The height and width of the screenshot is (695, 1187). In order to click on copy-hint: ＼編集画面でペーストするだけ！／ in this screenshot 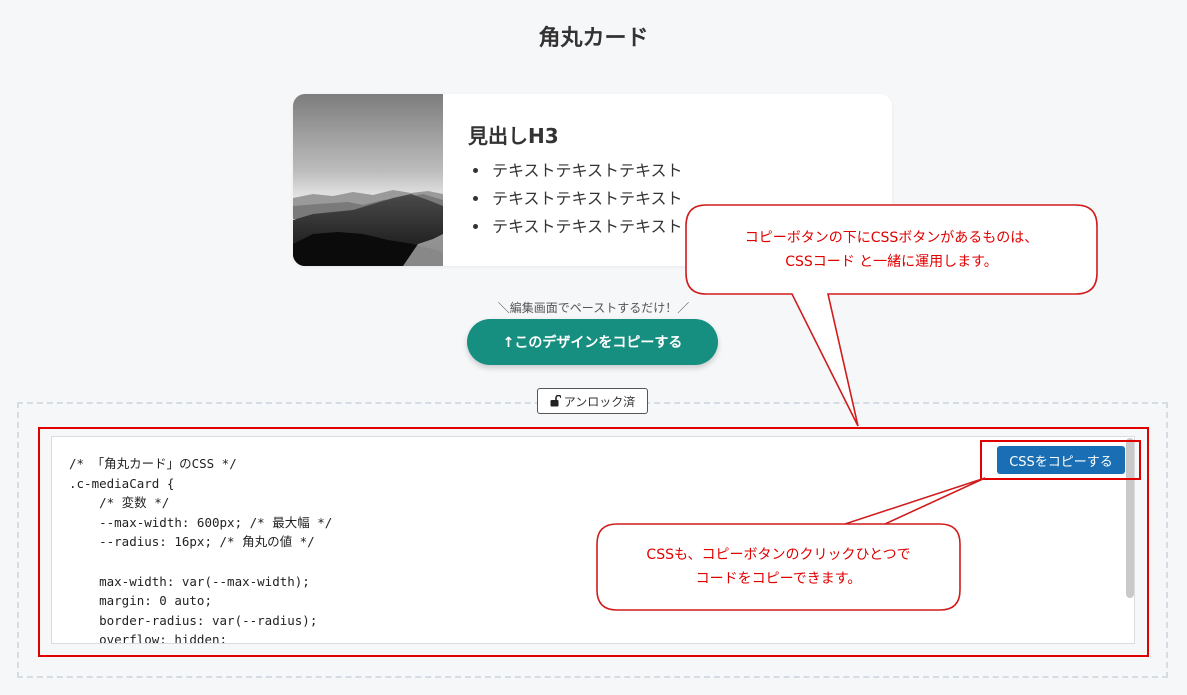, I will do `click(593, 308)`.